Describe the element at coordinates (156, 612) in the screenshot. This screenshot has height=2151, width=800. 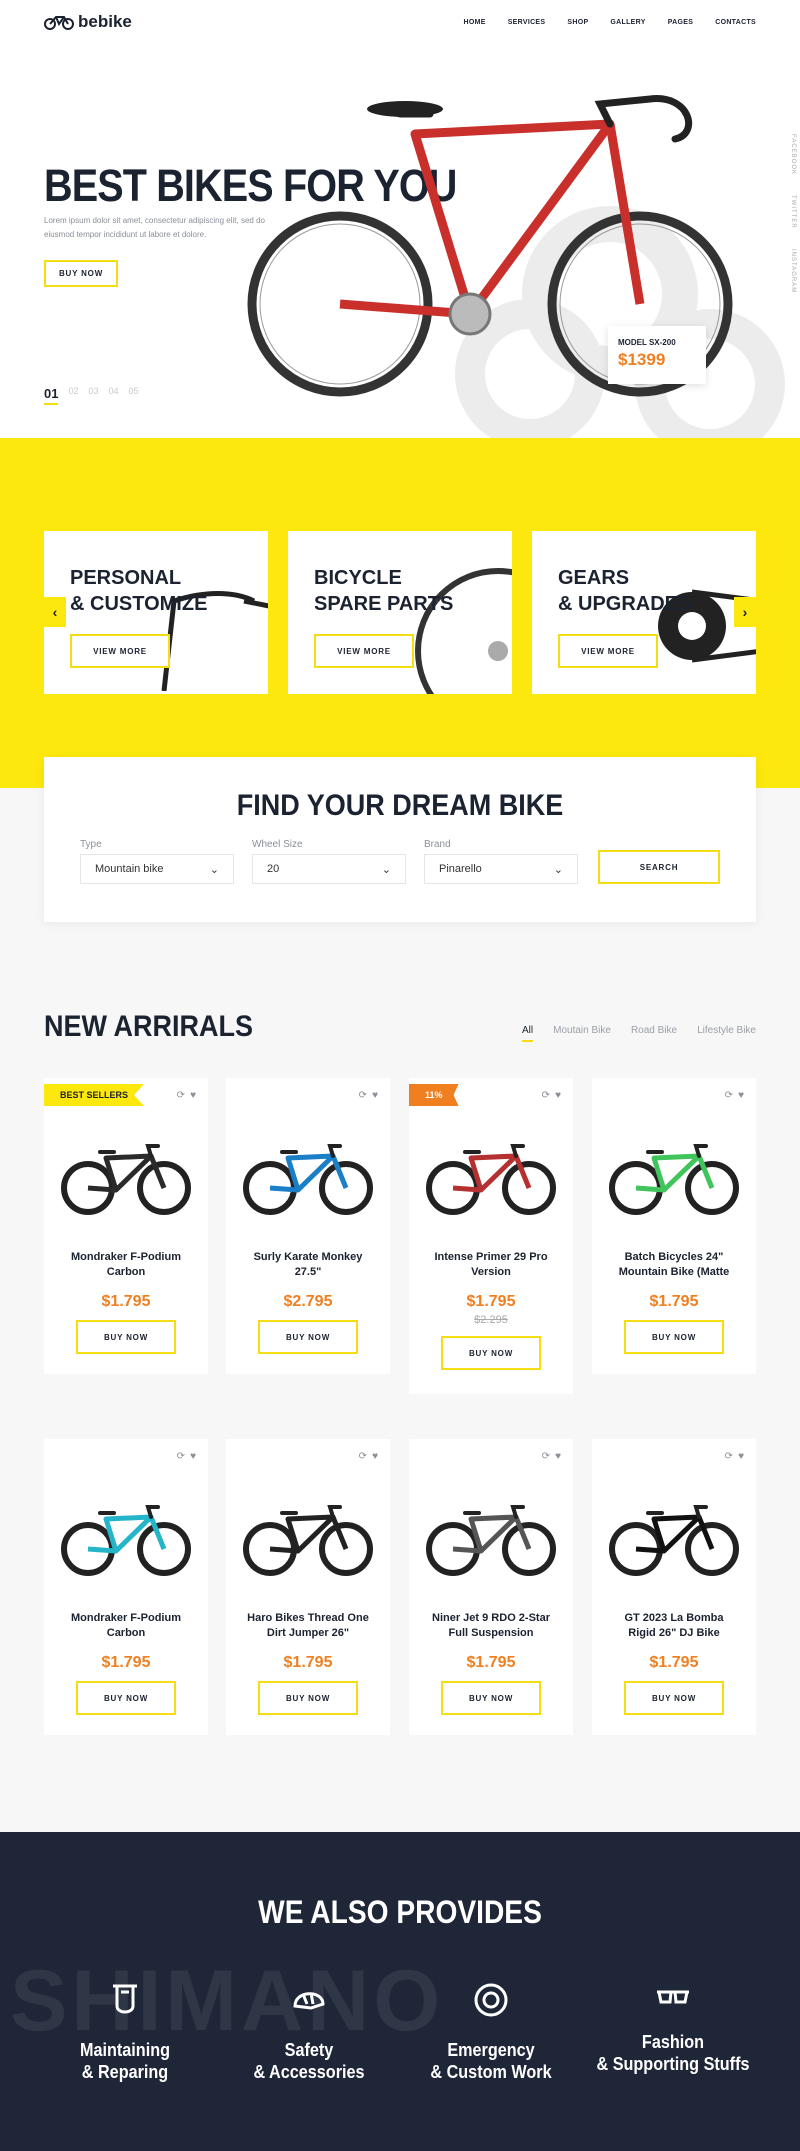
I see `category-card-personal: PERSONAL & CUSTOMIZE VIEW MORE` at that location.